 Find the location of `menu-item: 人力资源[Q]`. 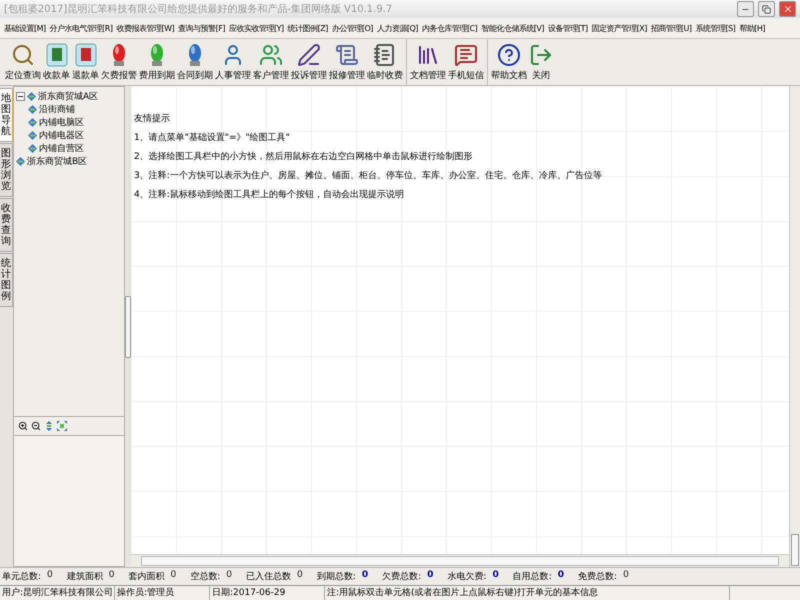

menu-item: 人力资源[Q] is located at coordinates (397, 28).